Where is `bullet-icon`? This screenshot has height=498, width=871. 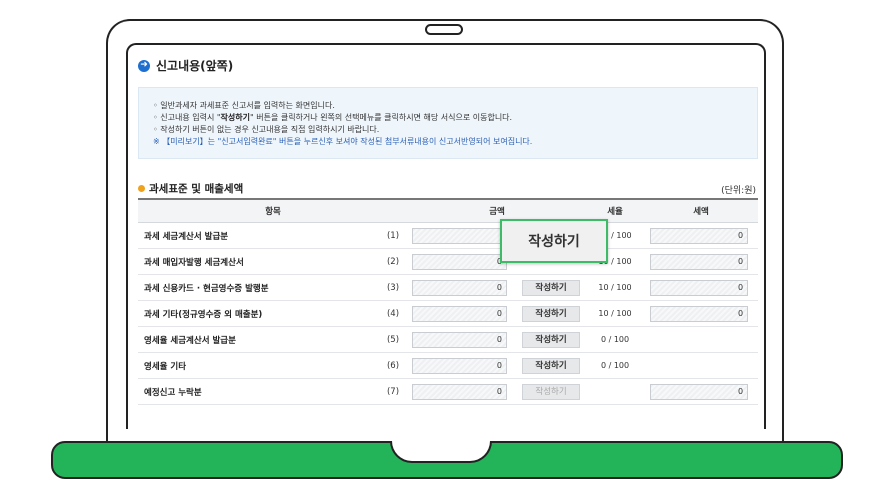 bullet-icon is located at coordinates (141, 188).